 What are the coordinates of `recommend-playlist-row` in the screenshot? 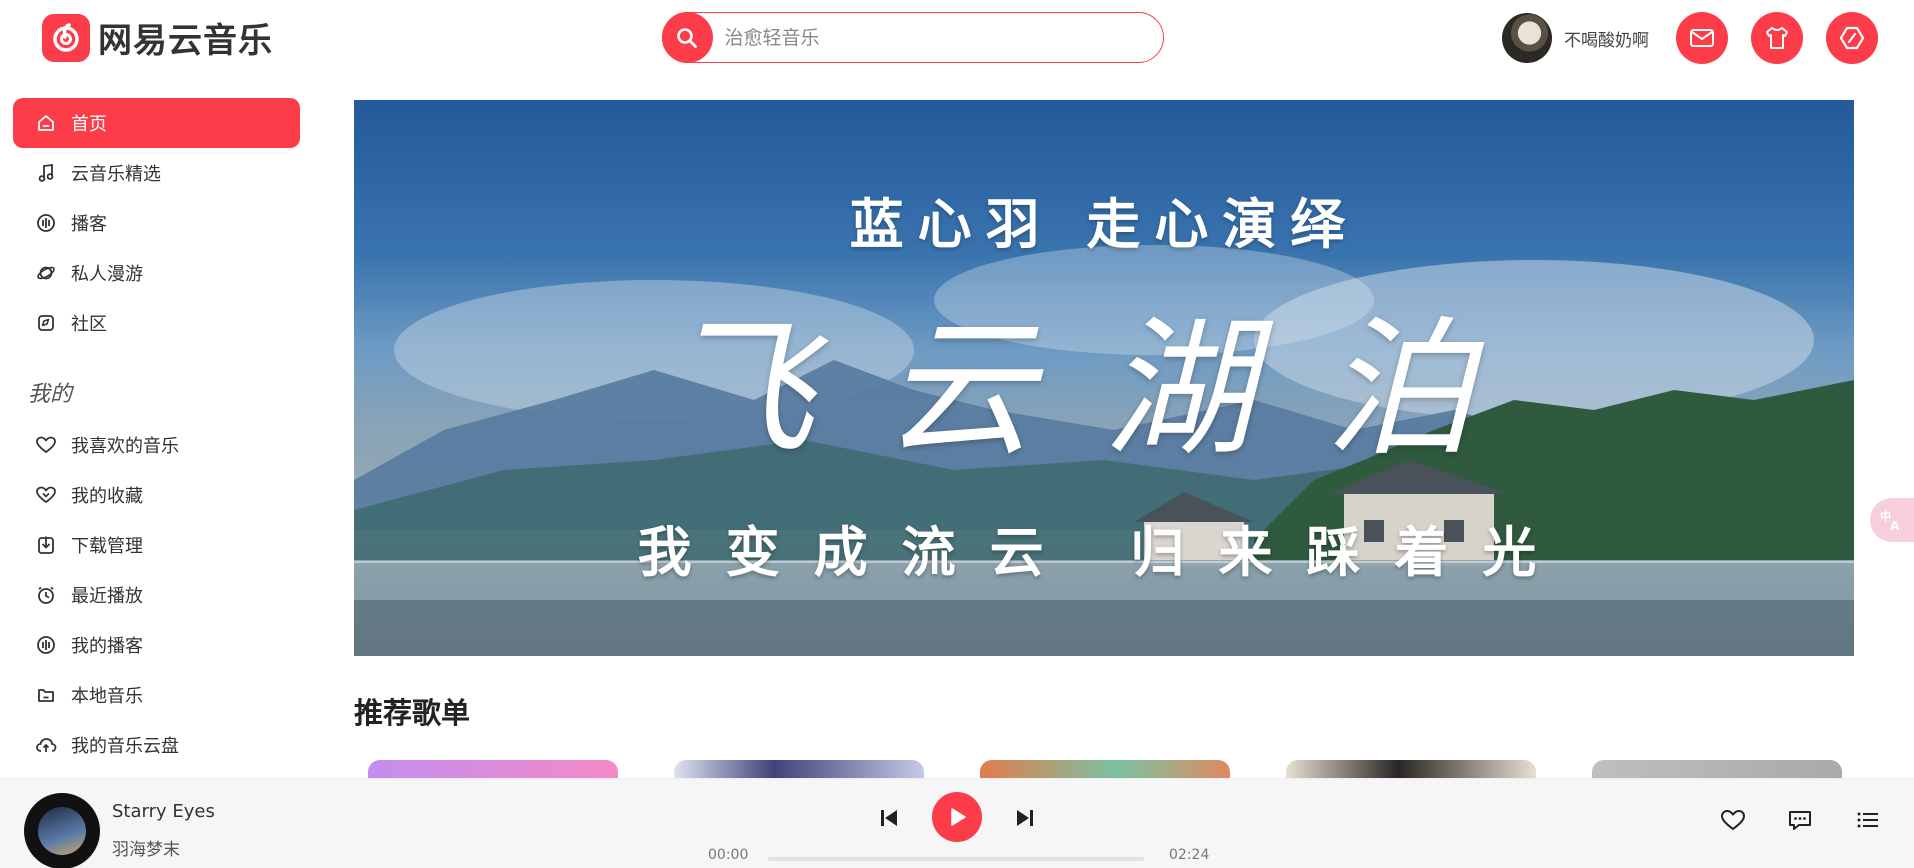 It's located at (1104, 770).